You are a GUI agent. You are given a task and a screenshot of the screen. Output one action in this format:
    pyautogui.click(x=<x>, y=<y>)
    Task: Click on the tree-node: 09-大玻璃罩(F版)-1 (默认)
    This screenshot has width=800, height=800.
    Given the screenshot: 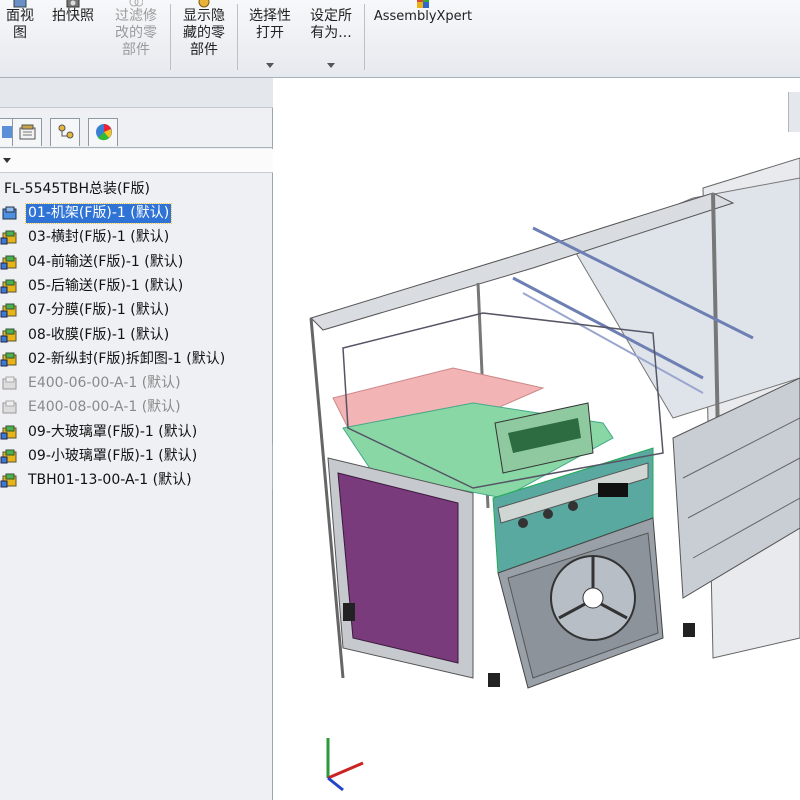 What is the action you would take?
    pyautogui.click(x=136, y=432)
    